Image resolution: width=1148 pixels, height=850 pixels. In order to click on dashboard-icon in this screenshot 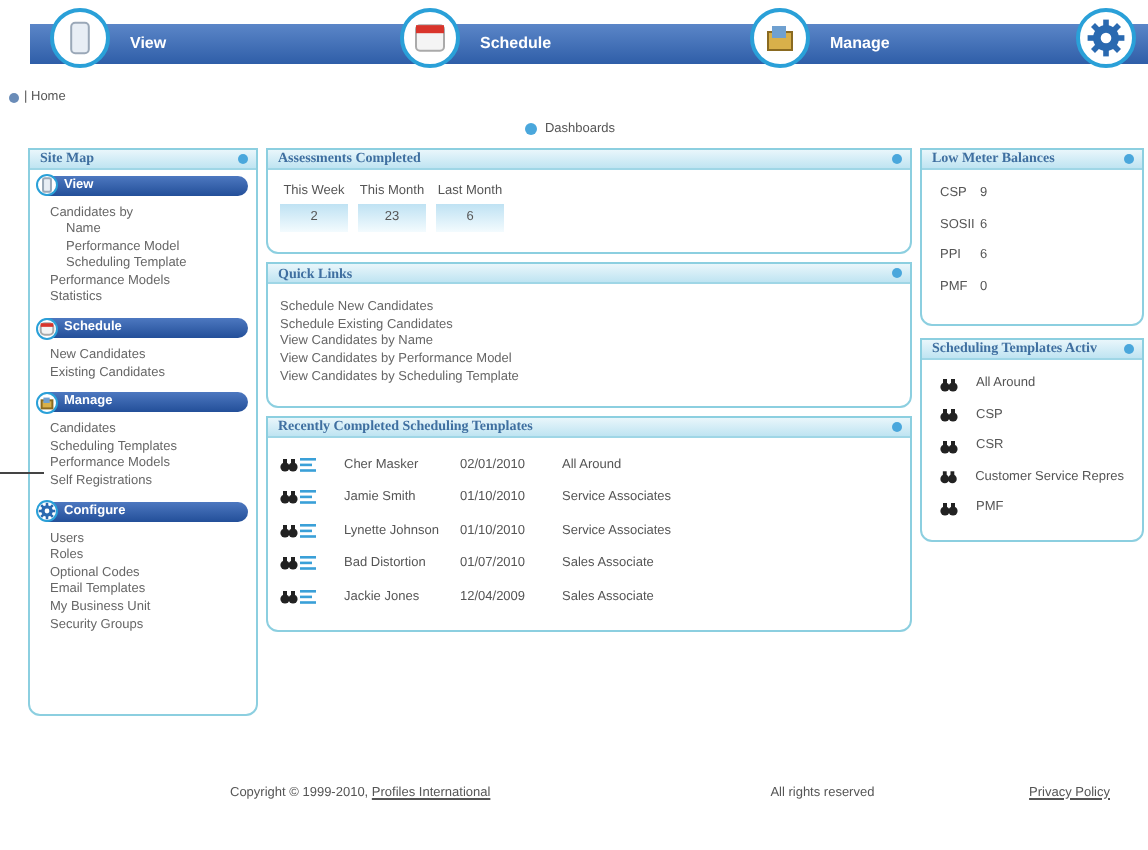, I will do `click(531, 129)`.